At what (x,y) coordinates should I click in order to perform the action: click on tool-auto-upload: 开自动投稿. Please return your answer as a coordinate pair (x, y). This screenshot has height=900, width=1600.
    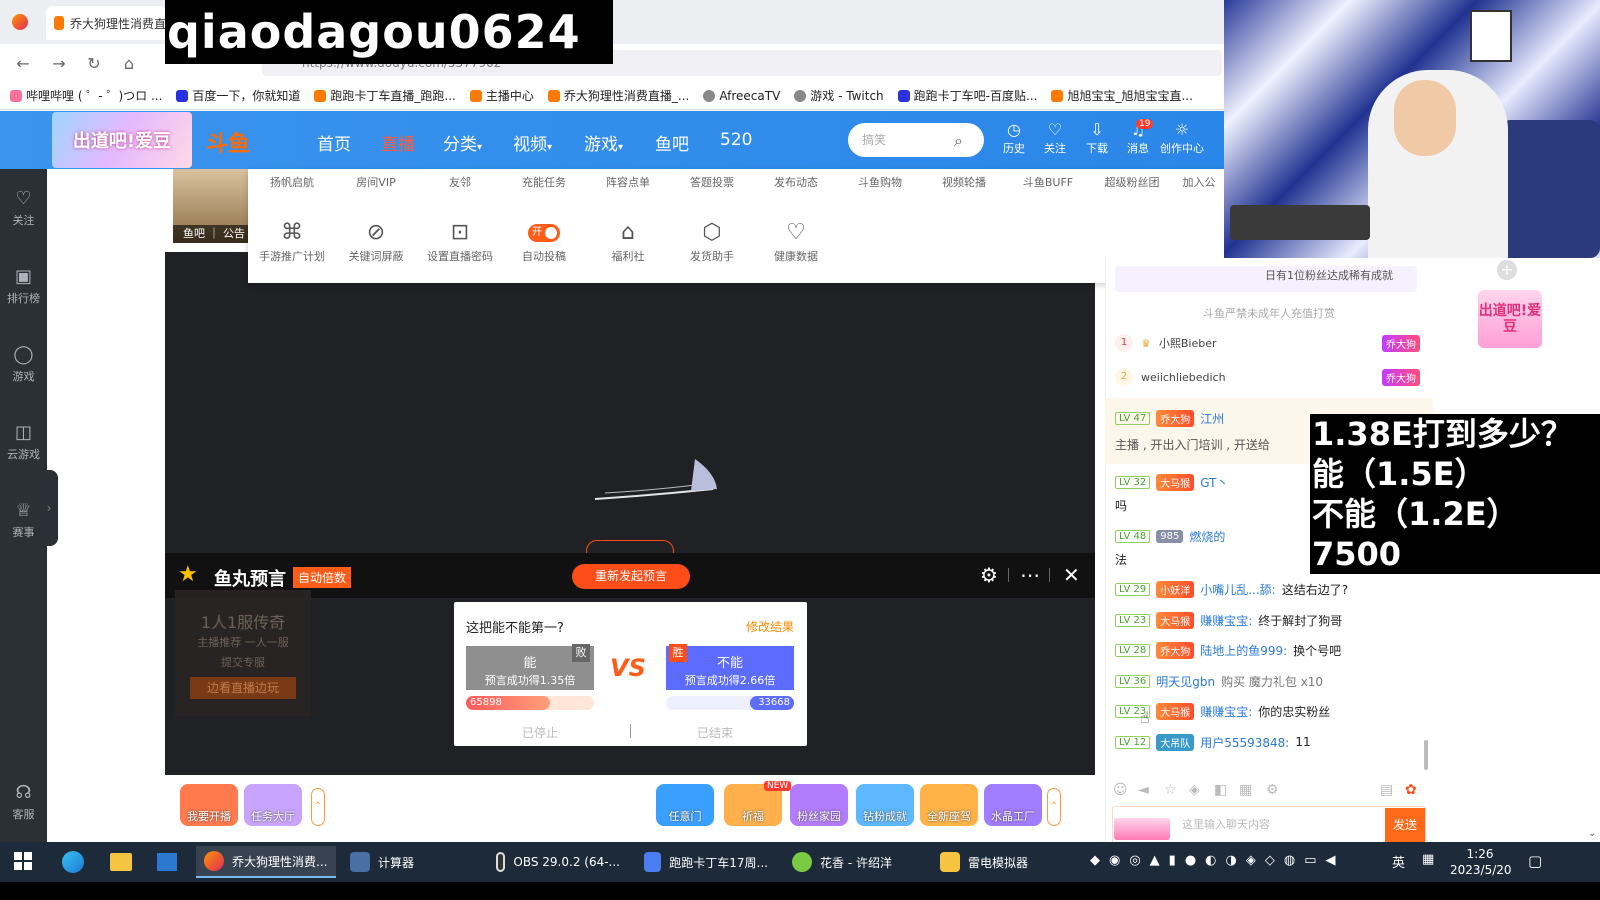
    Looking at the image, I should click on (544, 241).